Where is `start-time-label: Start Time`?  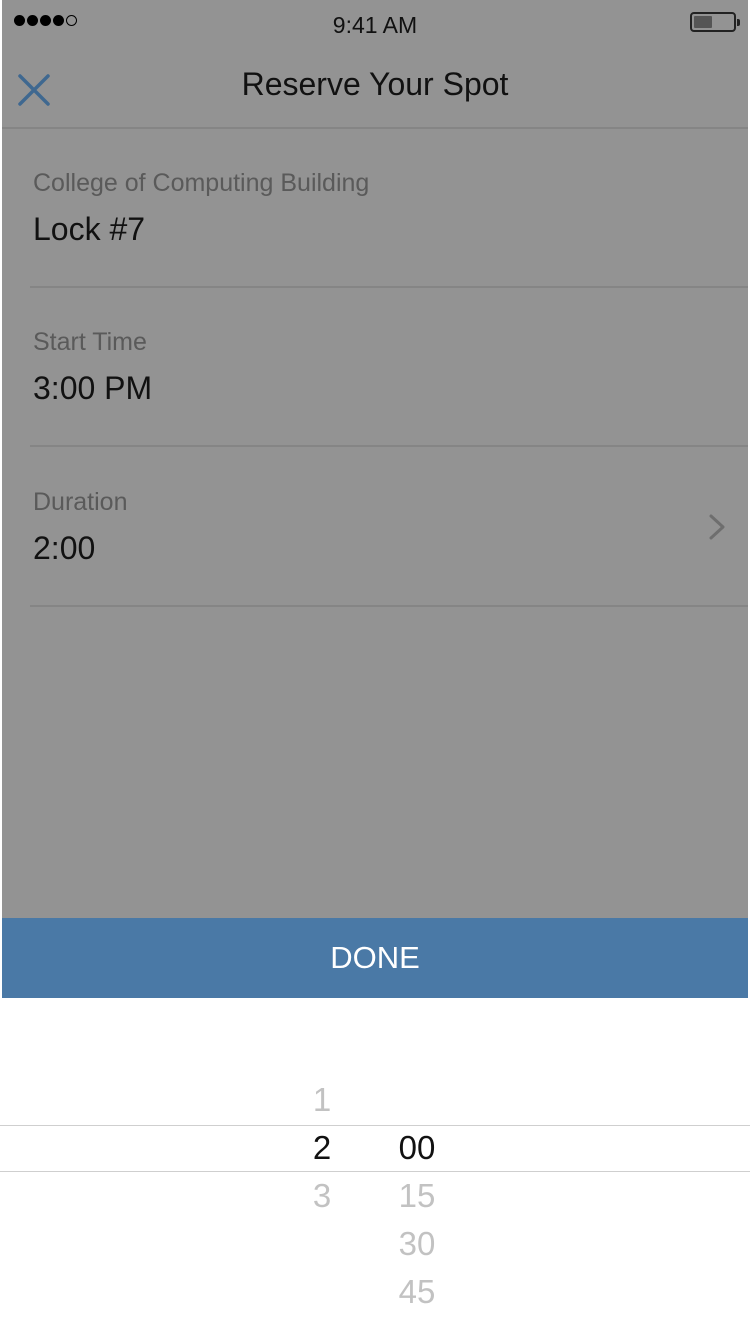 start-time-label: Start Time is located at coordinates (90, 342).